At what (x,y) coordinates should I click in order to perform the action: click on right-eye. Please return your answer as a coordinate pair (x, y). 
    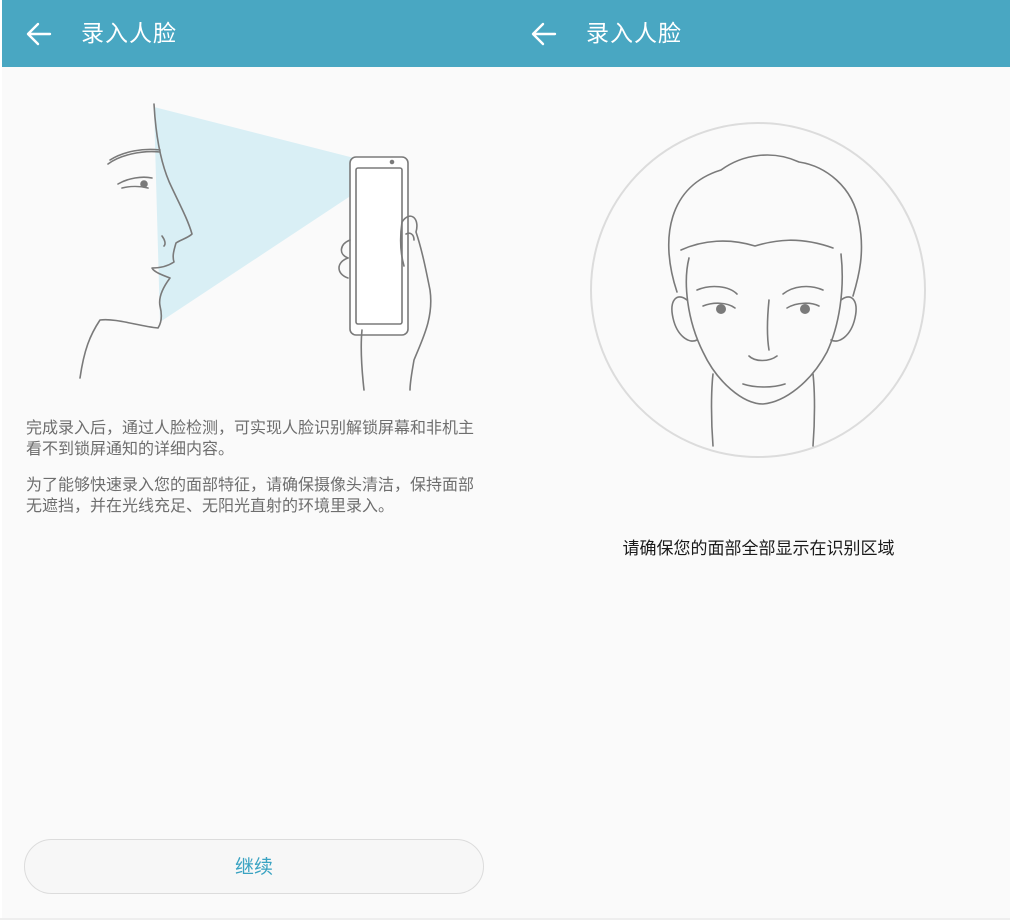
    Looking at the image, I should click on (805, 309).